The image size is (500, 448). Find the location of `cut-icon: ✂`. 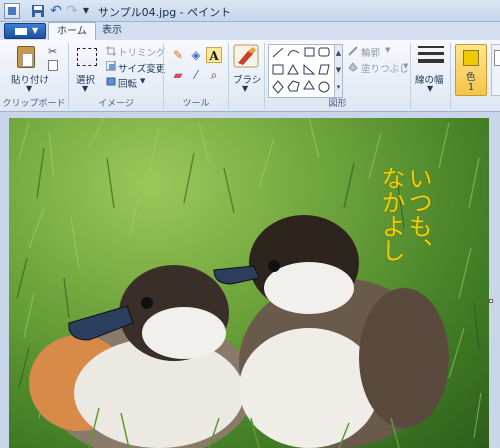

cut-icon: ✂ is located at coordinates (52, 51).